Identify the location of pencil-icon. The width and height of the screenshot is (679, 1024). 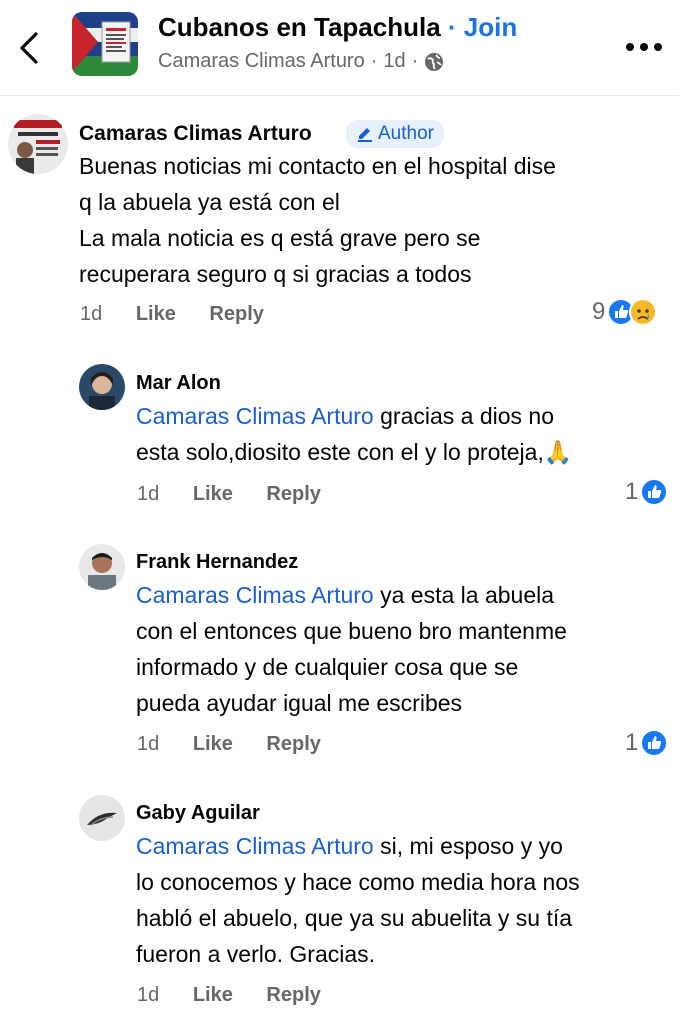
(365, 135).